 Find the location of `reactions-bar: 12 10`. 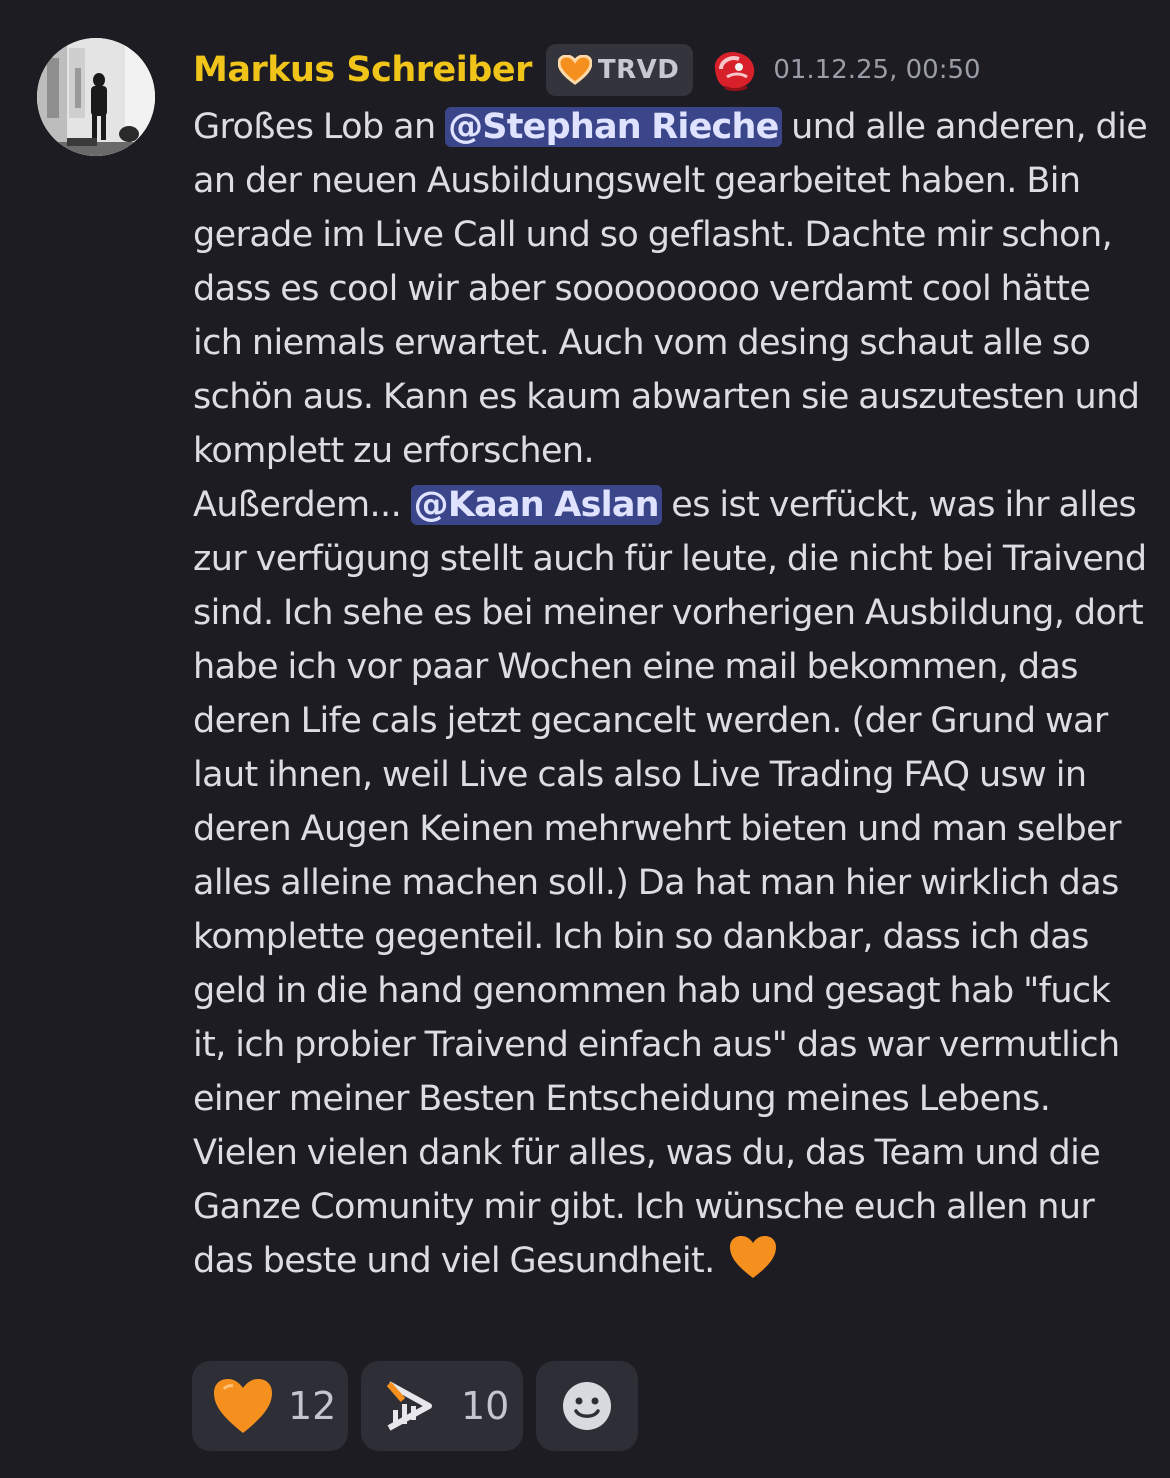

reactions-bar: 12 10 is located at coordinates (415, 1406).